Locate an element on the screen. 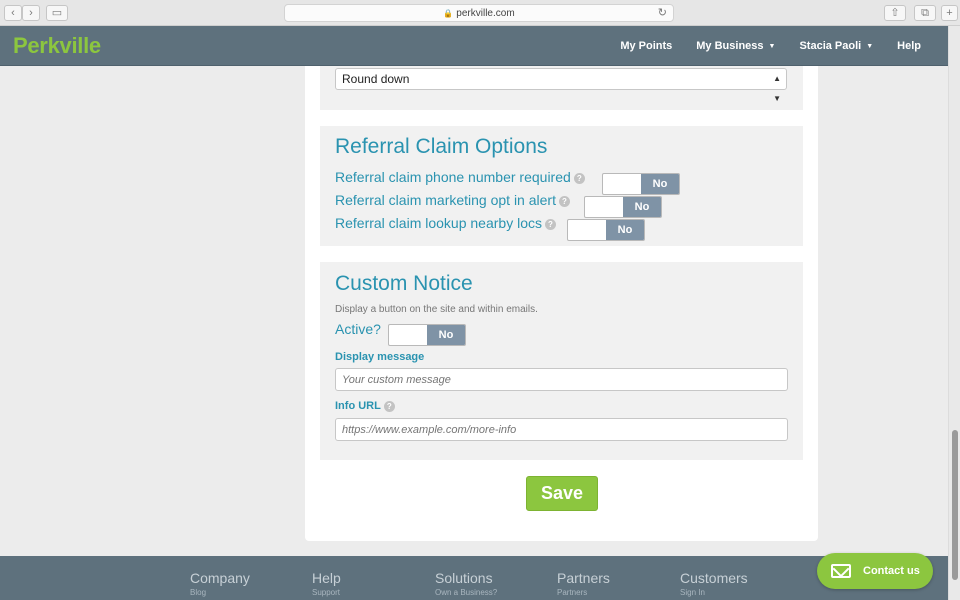  save-button: Save is located at coordinates (562, 493).